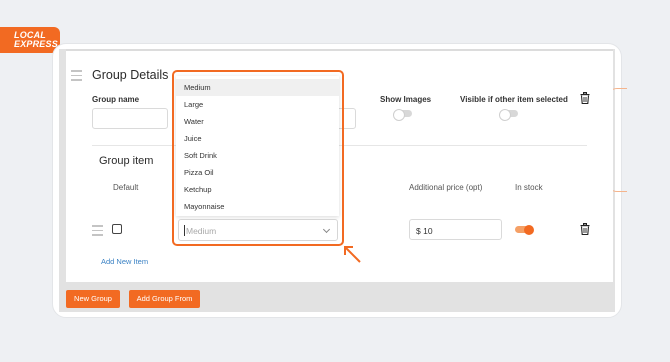 The width and height of the screenshot is (670, 362). I want to click on select-value: Medium, so click(201, 231).